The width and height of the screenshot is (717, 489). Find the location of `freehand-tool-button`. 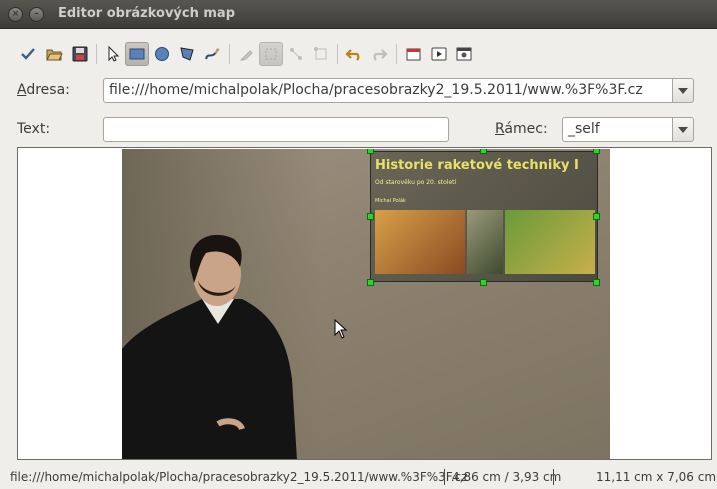

freehand-tool-button is located at coordinates (212, 54).